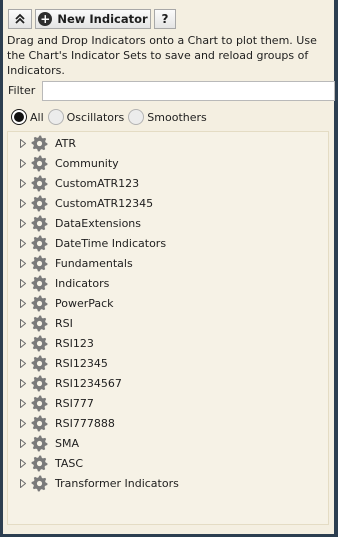  What do you see at coordinates (168, 223) in the screenshot?
I see `tree-item: DataExtensions` at bounding box center [168, 223].